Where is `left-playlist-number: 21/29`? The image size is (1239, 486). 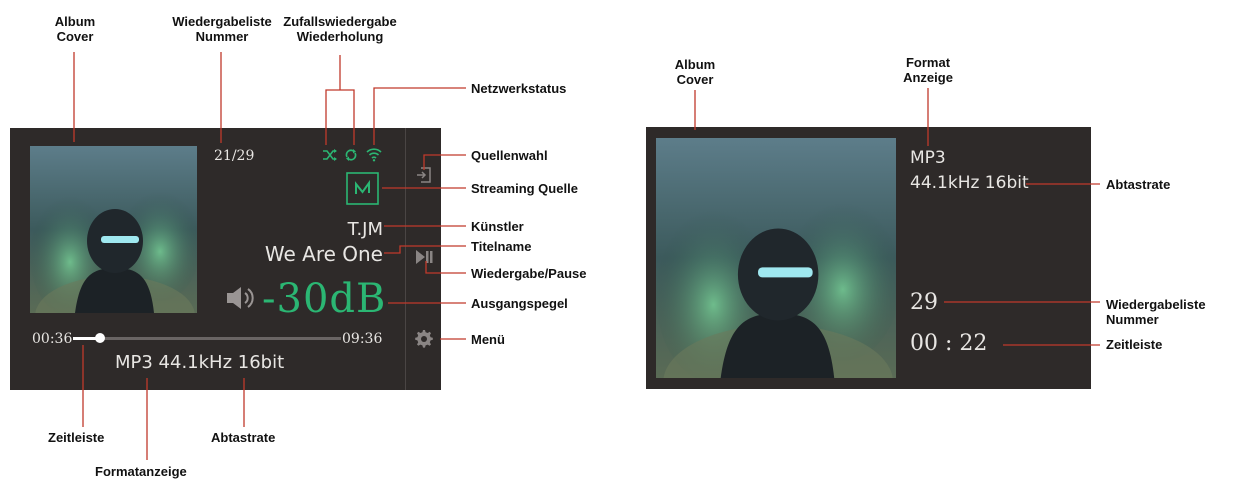 left-playlist-number: 21/29 is located at coordinates (234, 156).